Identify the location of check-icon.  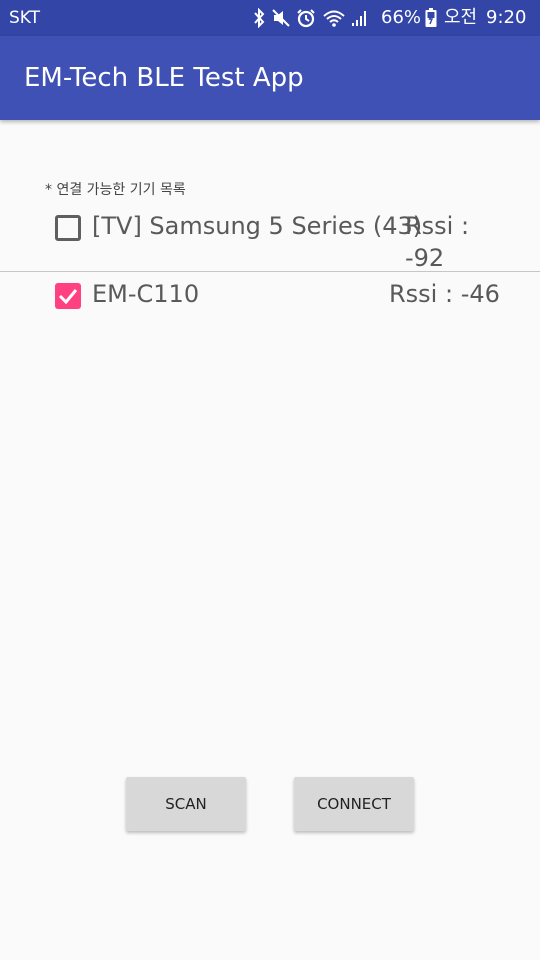
(68, 297).